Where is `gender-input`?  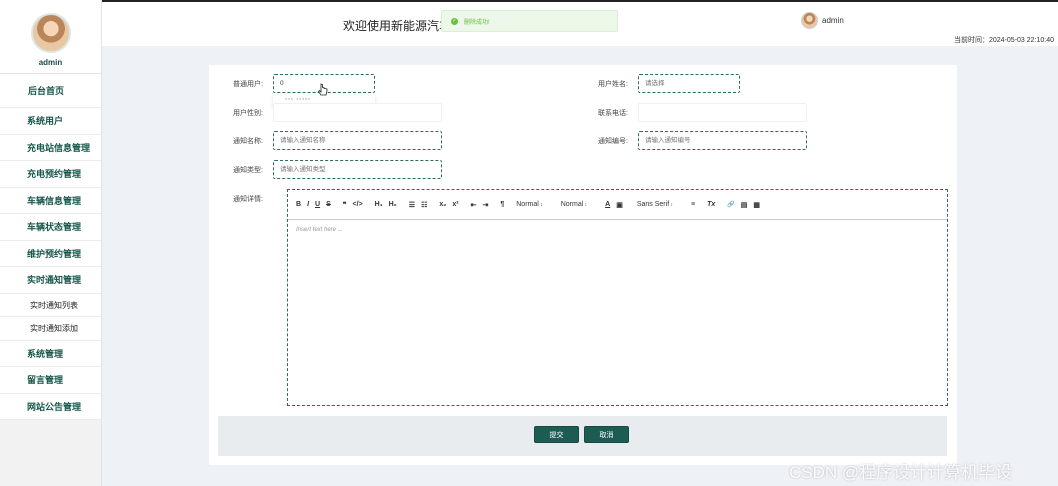 gender-input is located at coordinates (357, 112).